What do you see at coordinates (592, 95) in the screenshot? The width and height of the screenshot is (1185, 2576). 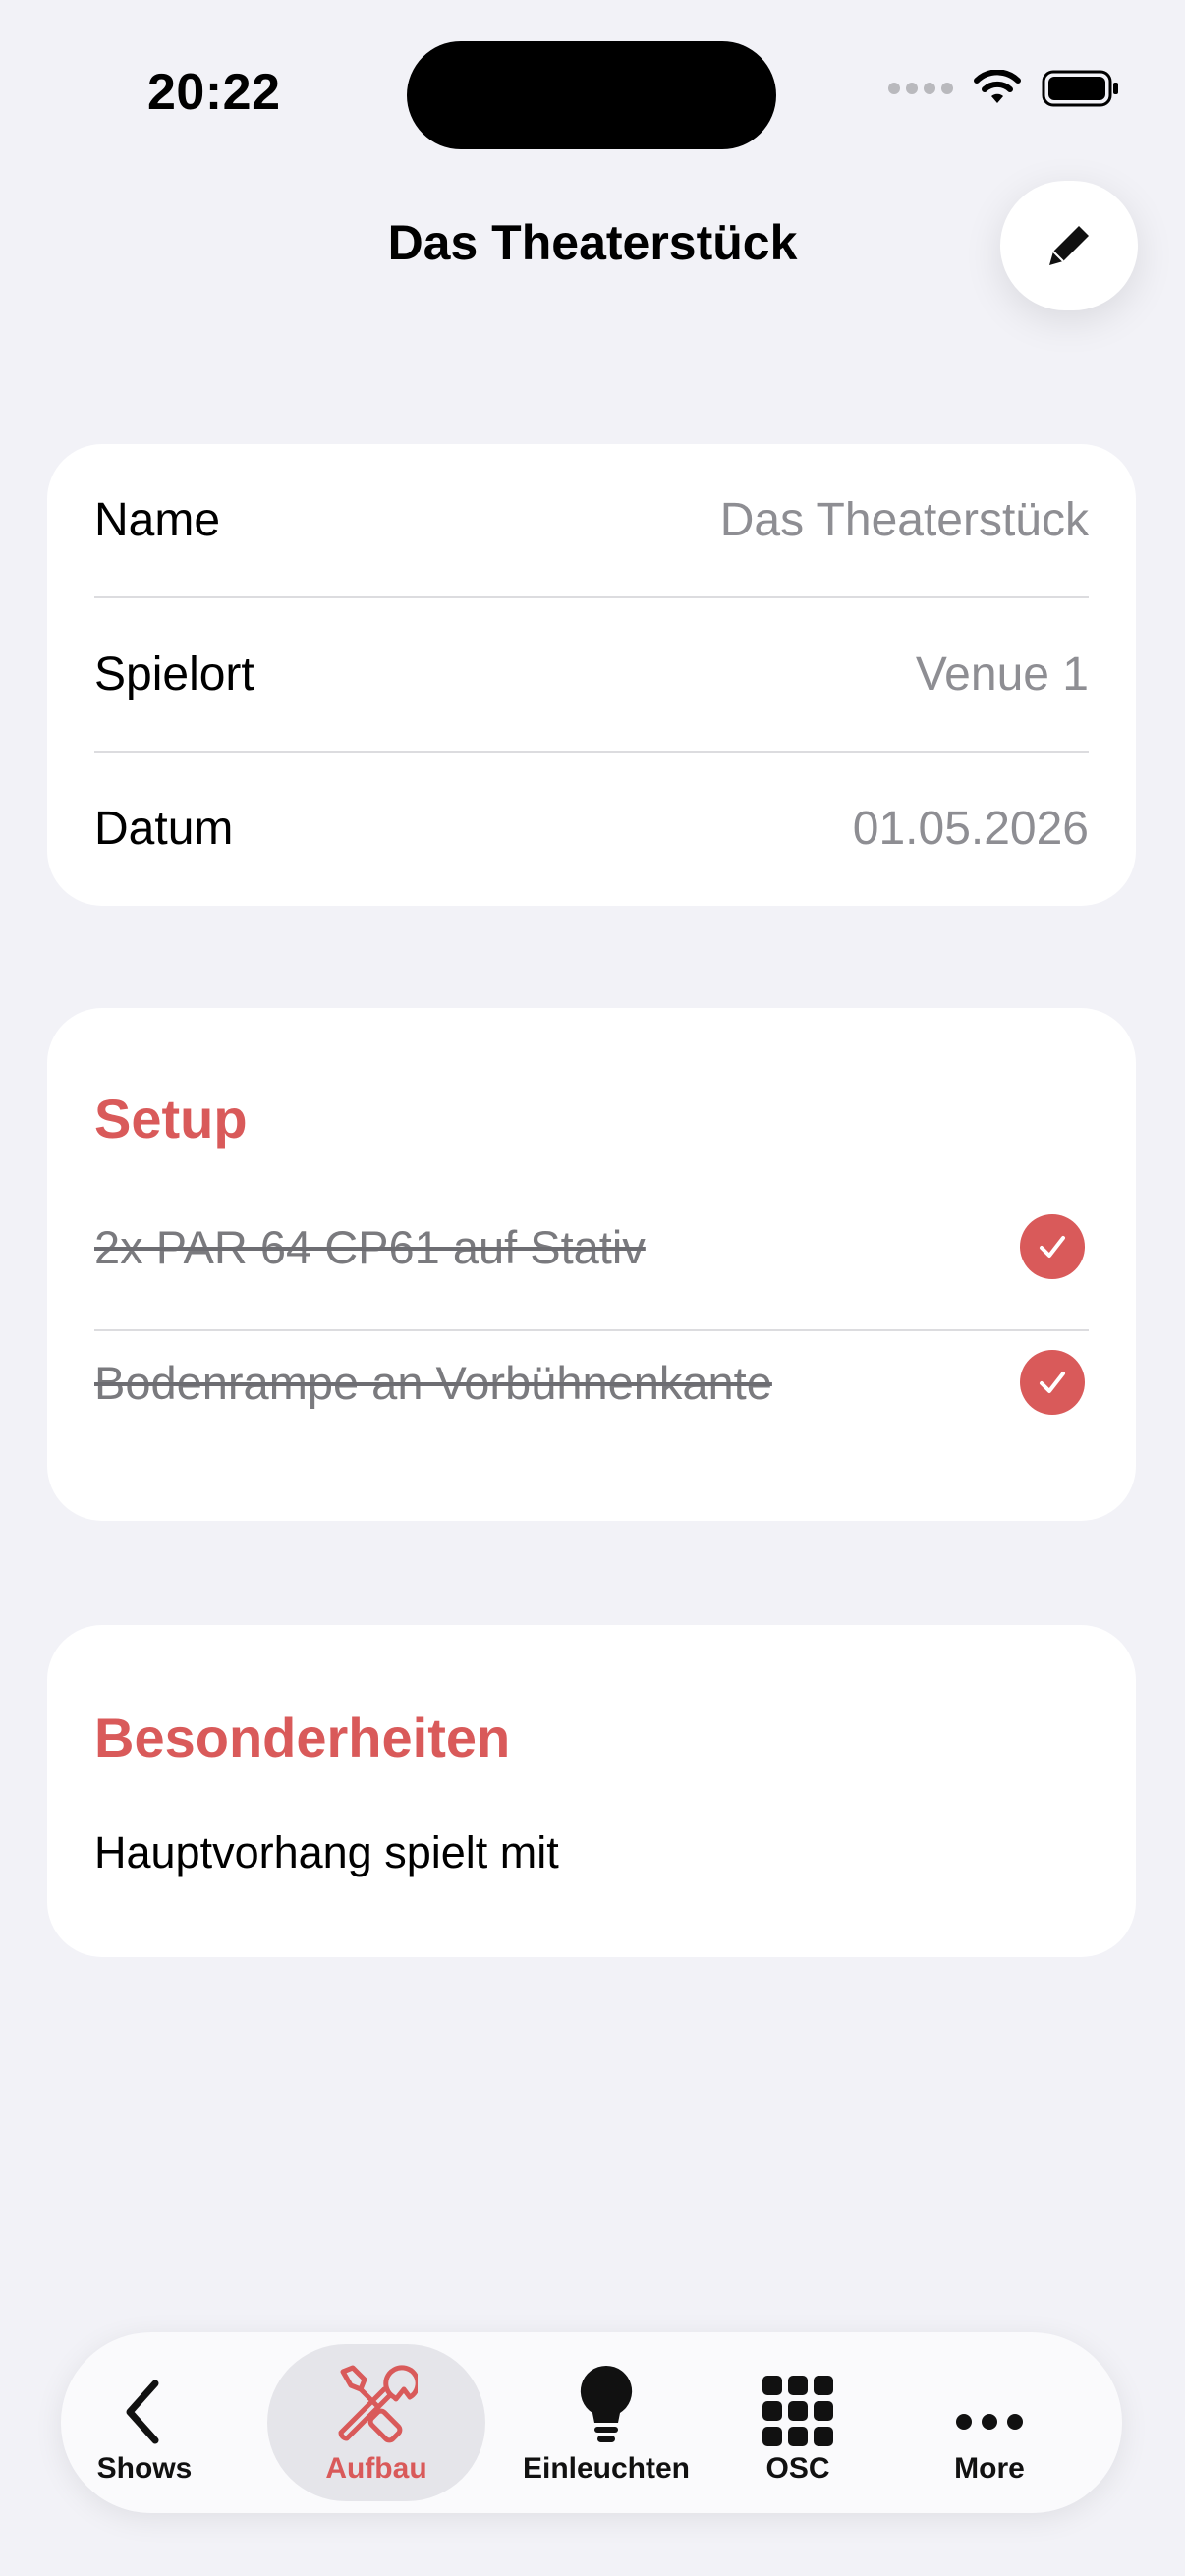 I see `dynamic-island` at bounding box center [592, 95].